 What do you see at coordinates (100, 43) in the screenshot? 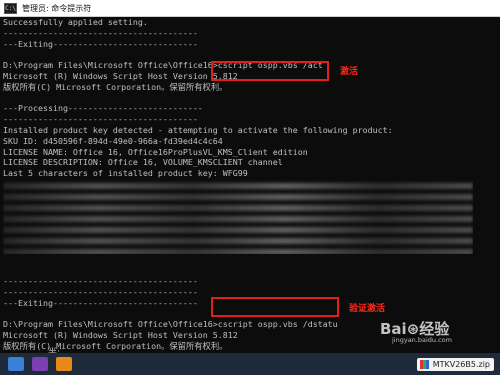
I see `console-line: ---Exiting-----------------------------` at bounding box center [100, 43].